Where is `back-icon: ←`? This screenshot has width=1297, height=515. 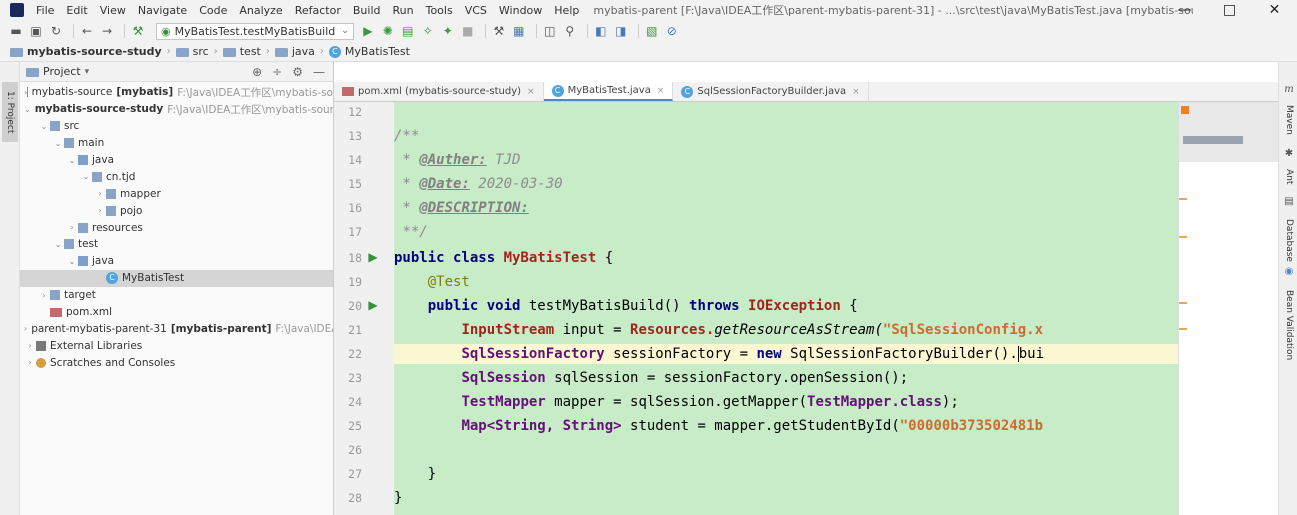
back-icon: ← is located at coordinates (87, 31).